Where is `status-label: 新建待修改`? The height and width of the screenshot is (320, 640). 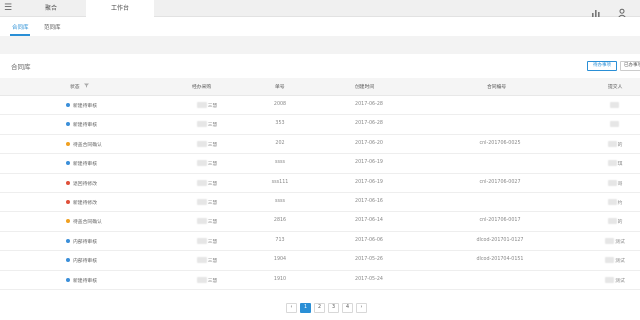 status-label: 新建待修改 is located at coordinates (85, 203).